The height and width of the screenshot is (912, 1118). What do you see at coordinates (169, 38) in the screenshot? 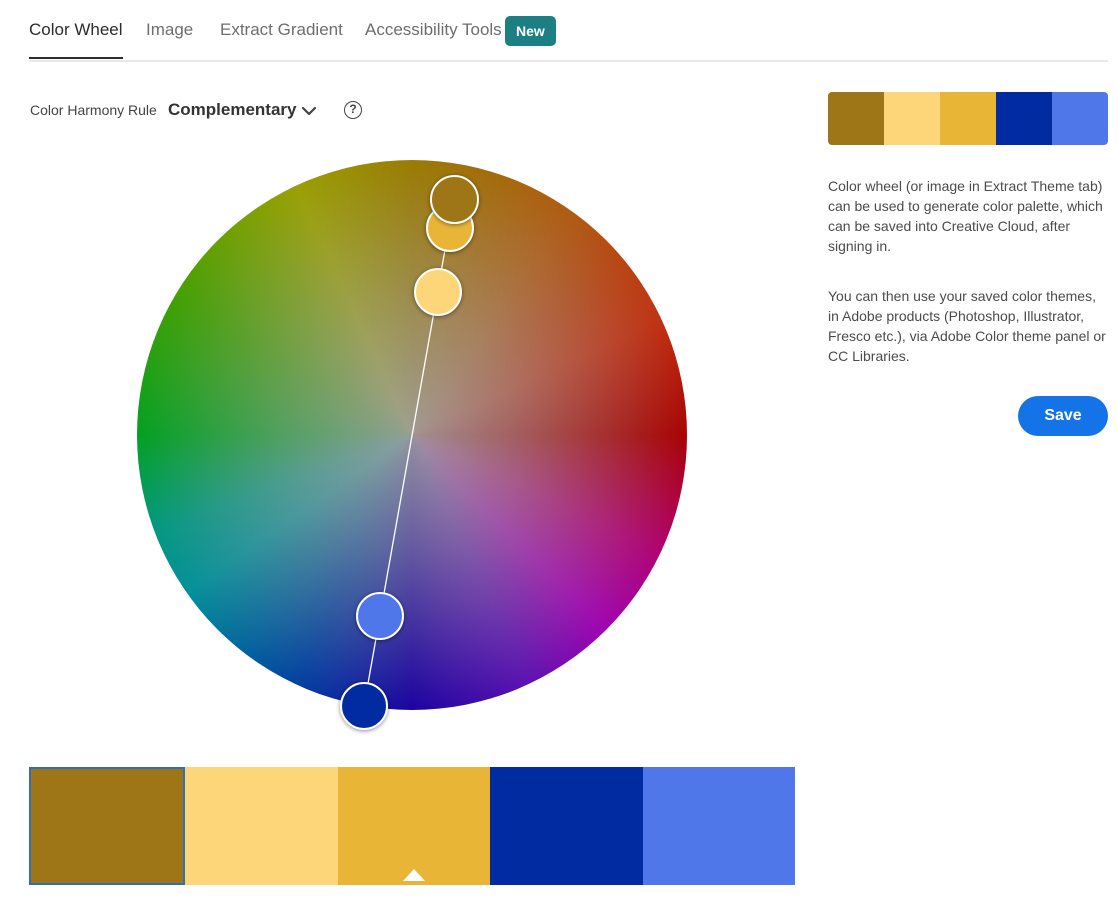
I see `tab-image: Image` at bounding box center [169, 38].